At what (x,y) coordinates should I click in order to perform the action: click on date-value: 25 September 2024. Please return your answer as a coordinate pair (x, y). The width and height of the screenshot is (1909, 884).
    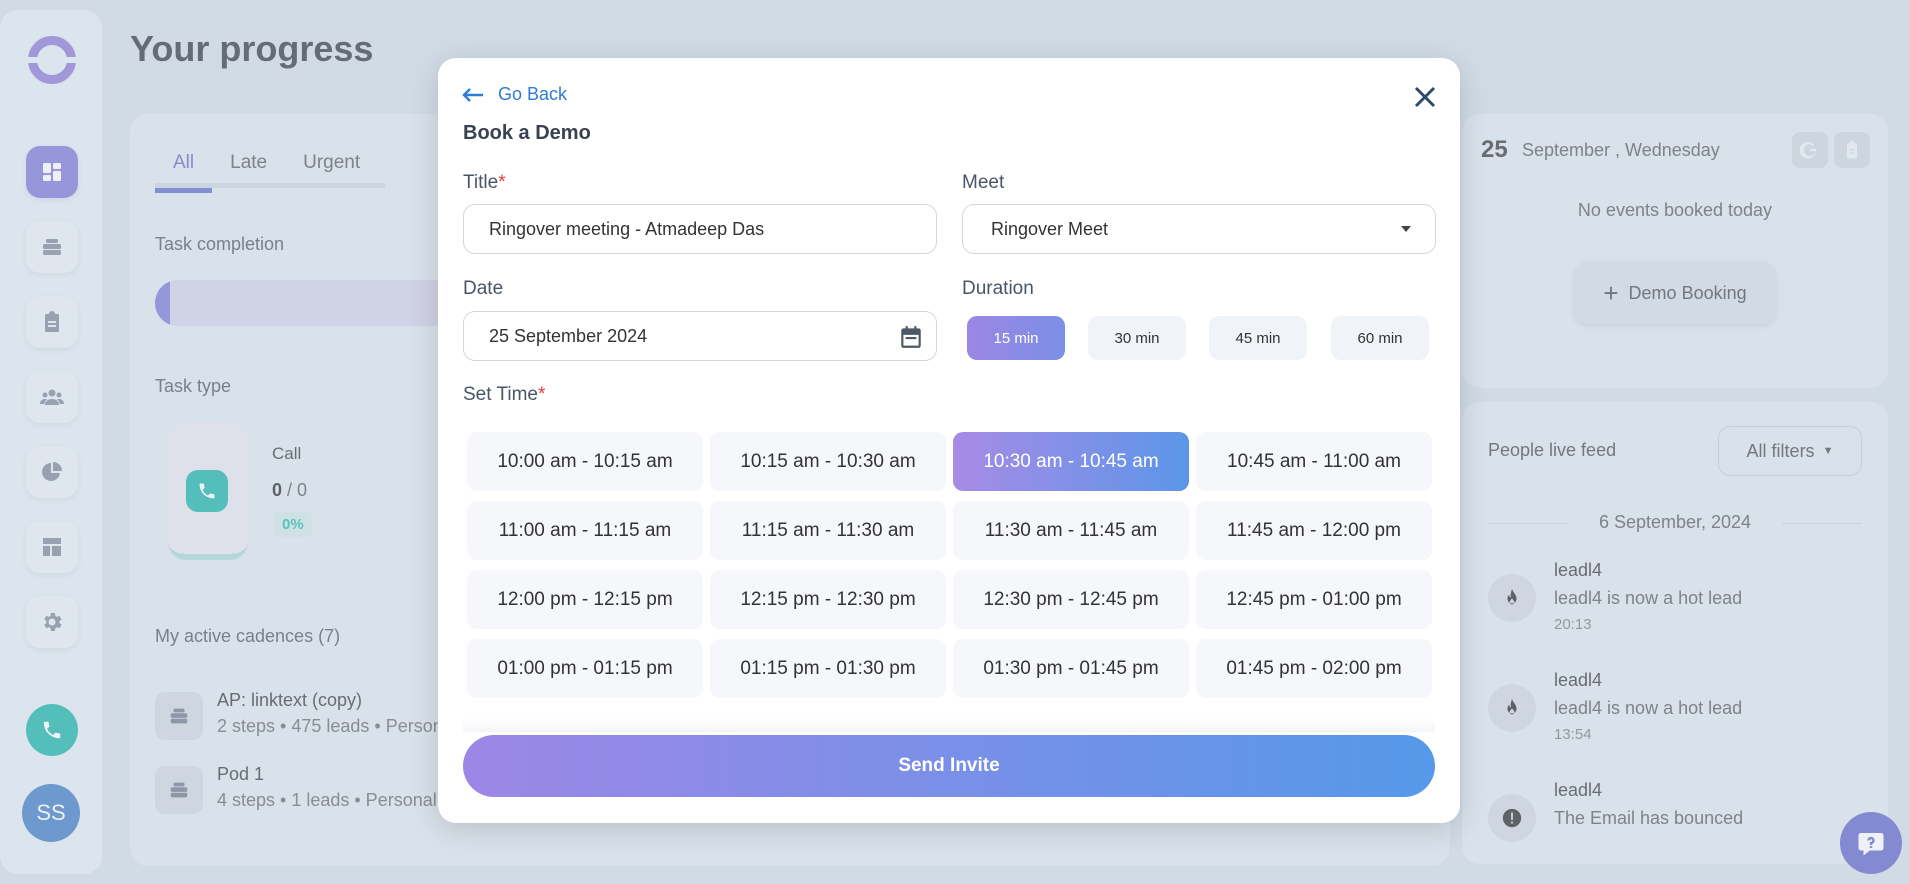
    Looking at the image, I should click on (568, 335).